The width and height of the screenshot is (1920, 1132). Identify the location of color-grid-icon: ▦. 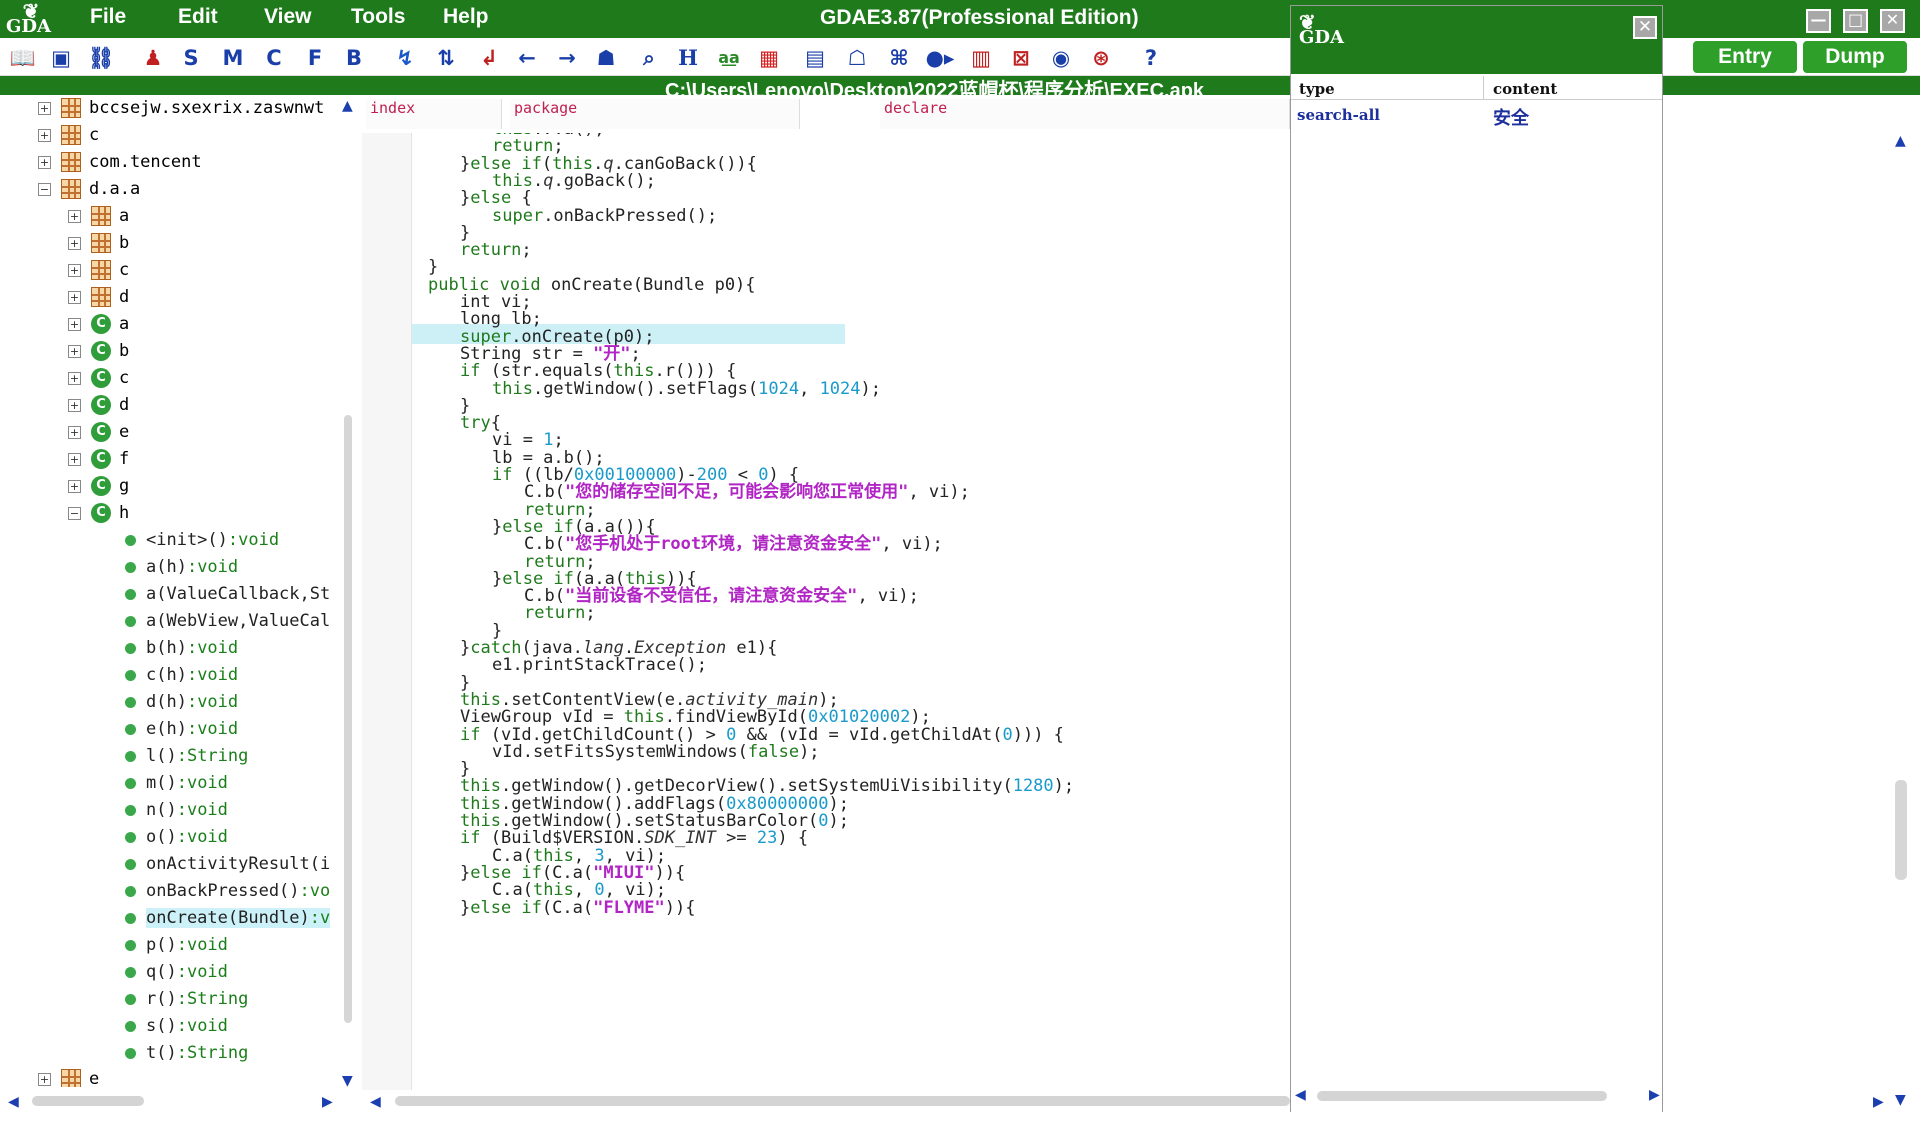
(769, 58).